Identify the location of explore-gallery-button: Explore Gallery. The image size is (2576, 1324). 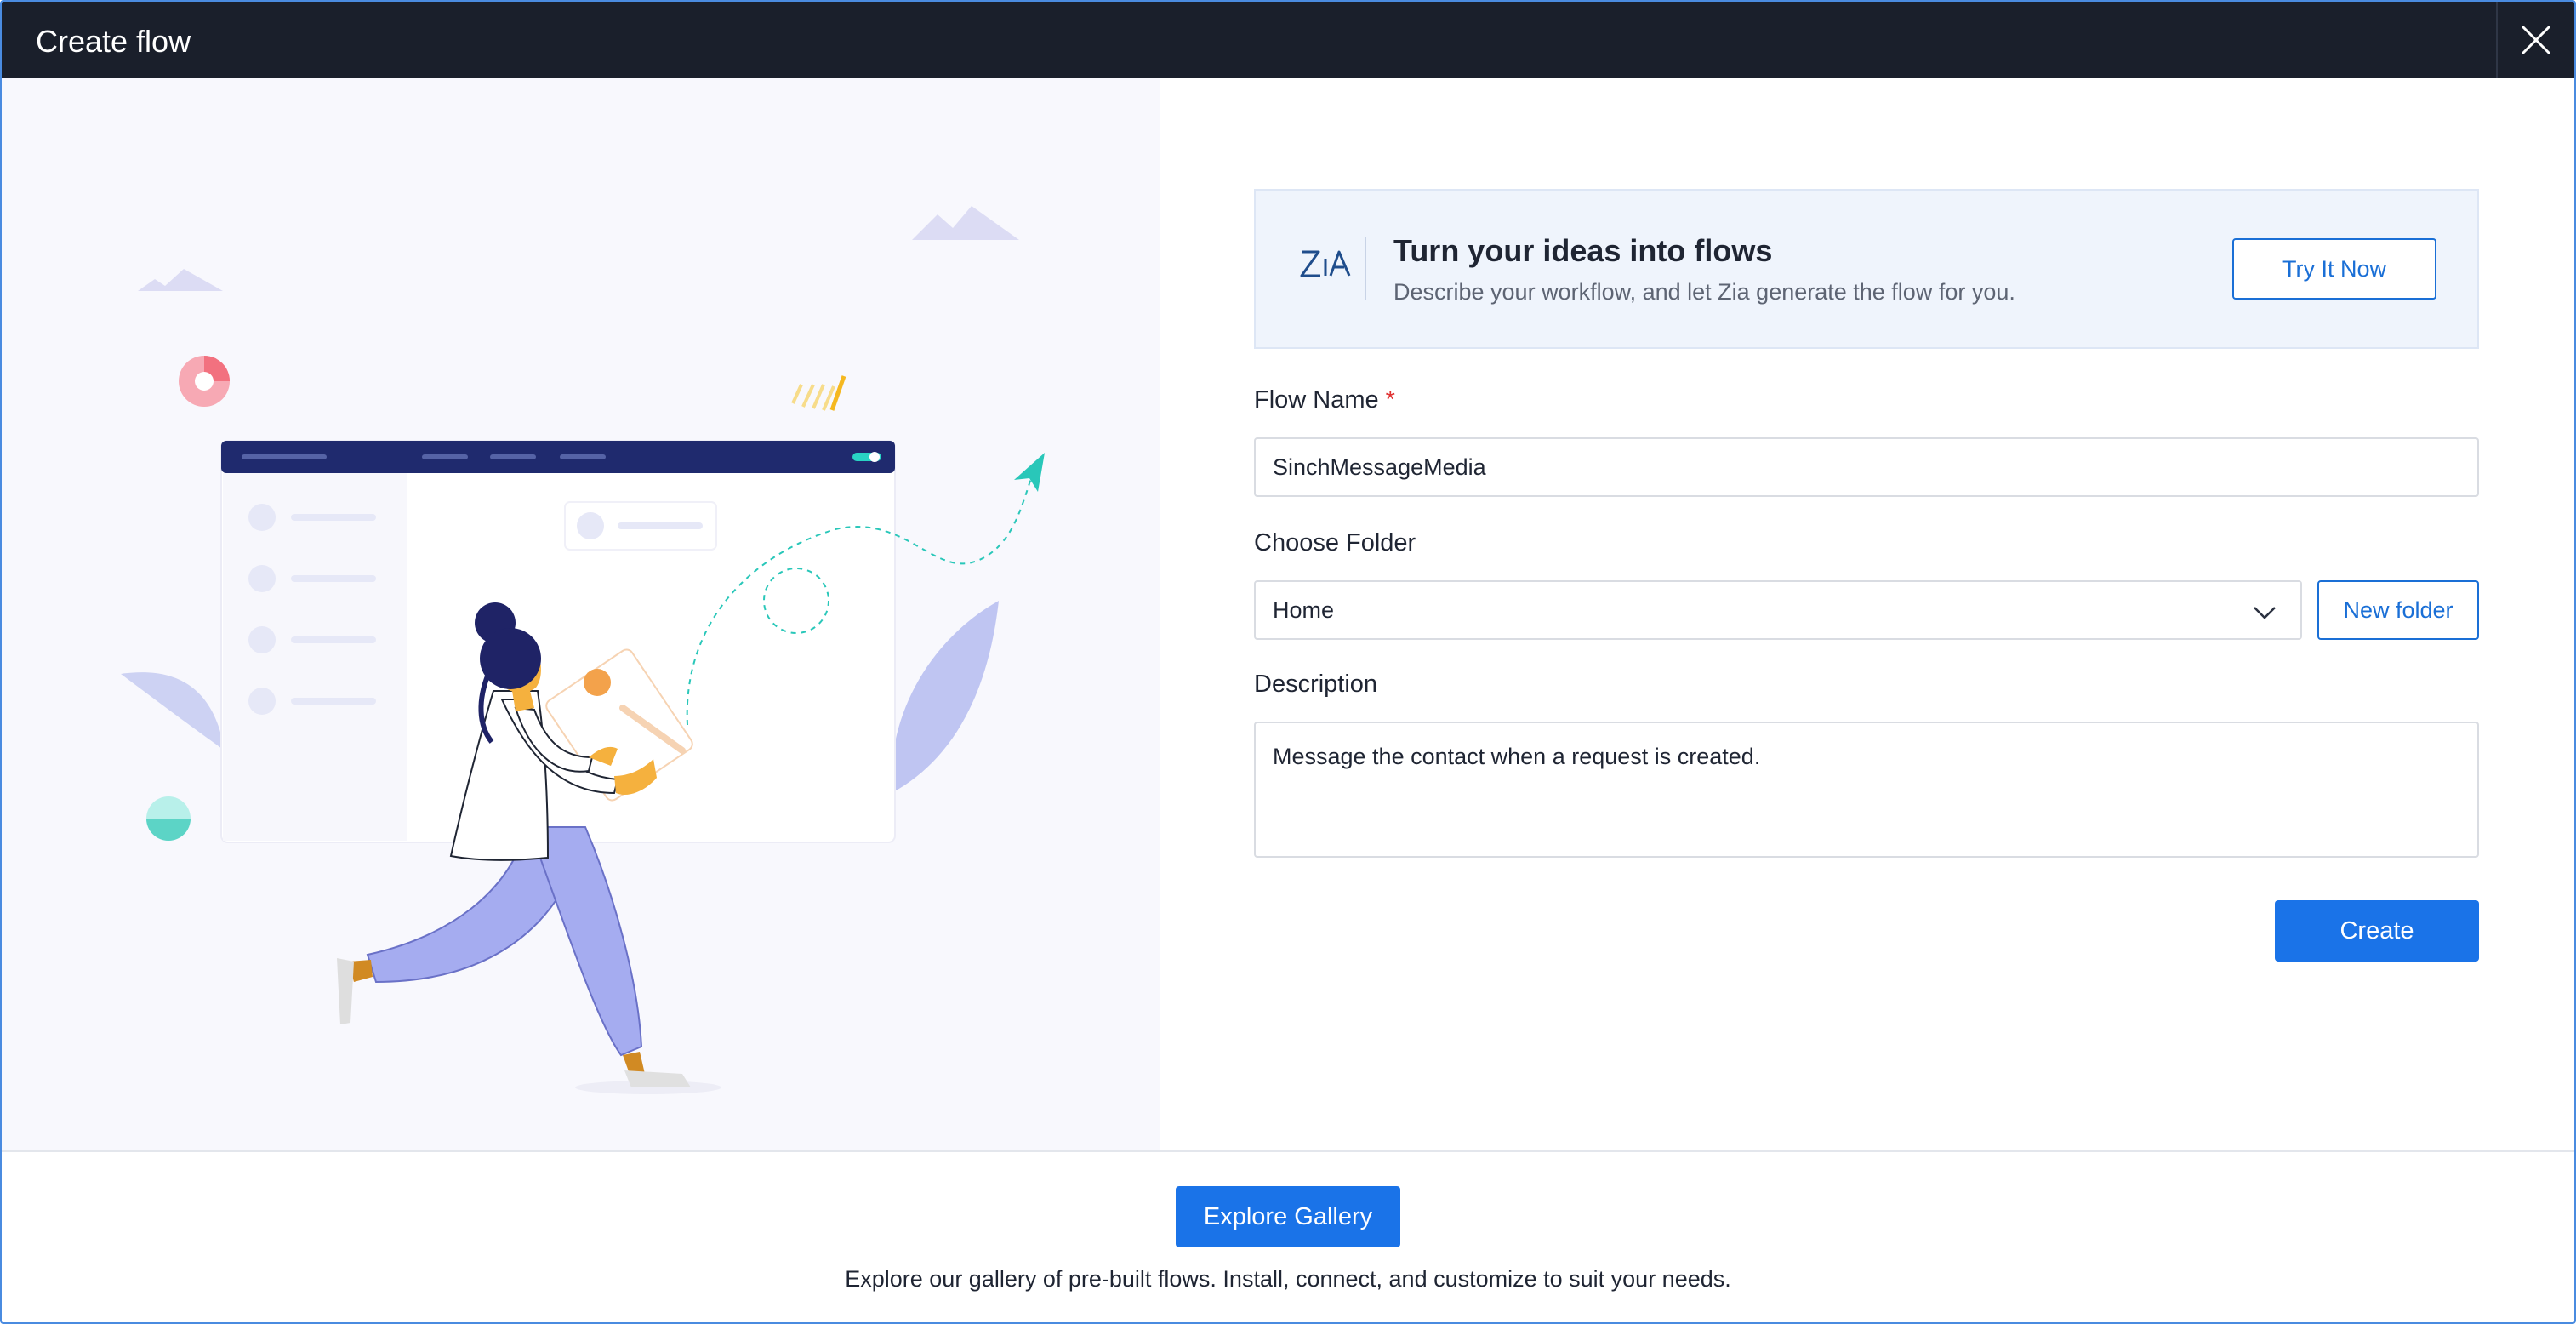
(1288, 1216).